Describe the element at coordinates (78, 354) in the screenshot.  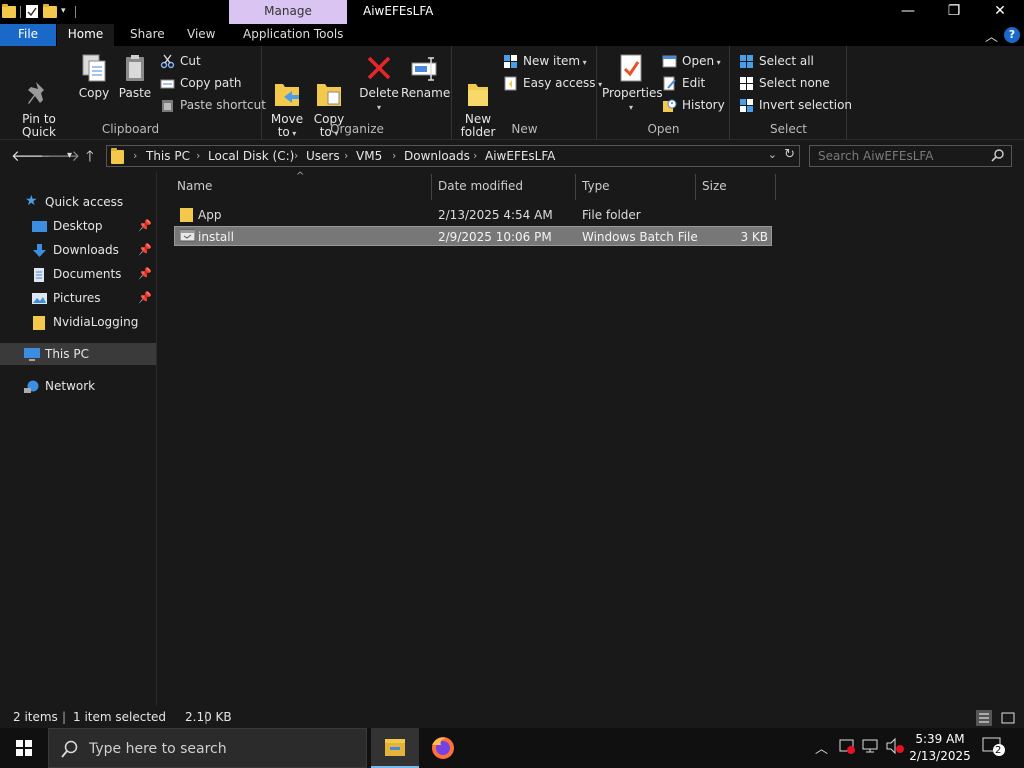
I see `nav-item-this-pc: This PC` at that location.